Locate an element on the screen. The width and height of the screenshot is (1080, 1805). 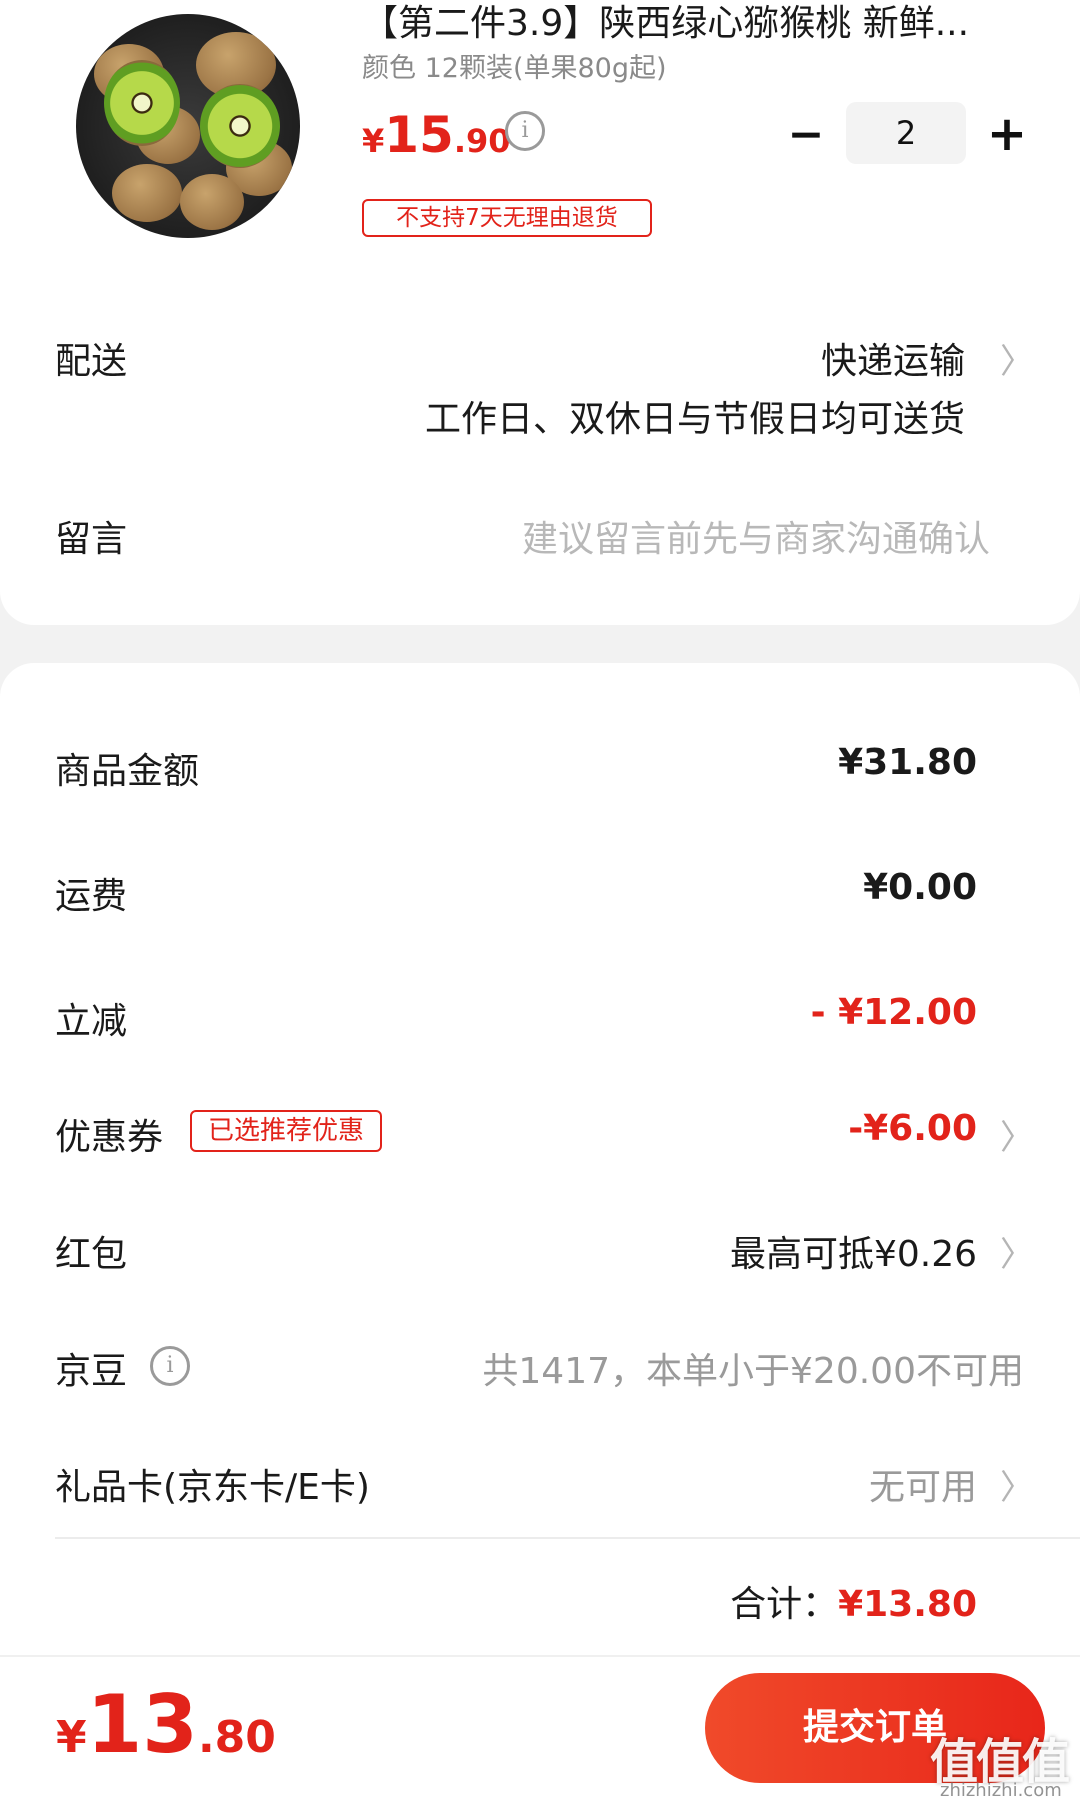
message-label: 留言 is located at coordinates (91, 539).